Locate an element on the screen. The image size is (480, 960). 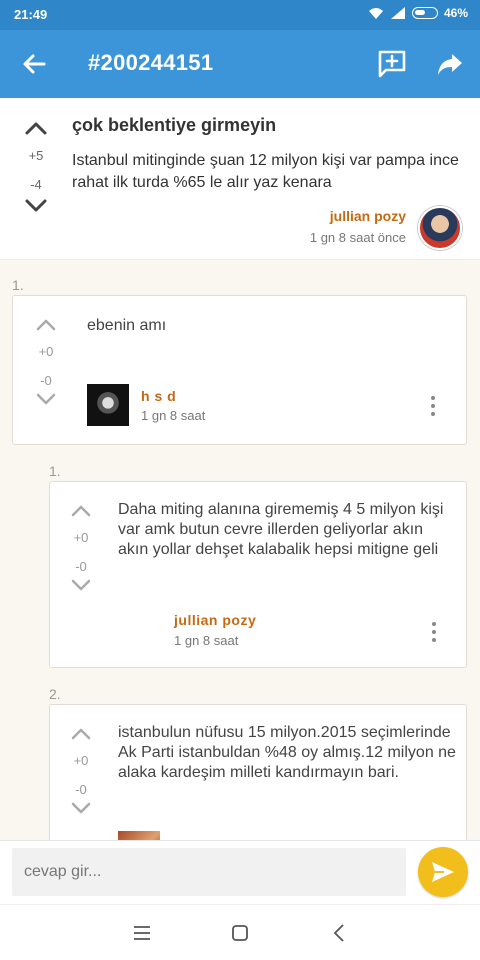
add-comment-icon is located at coordinates (392, 64).